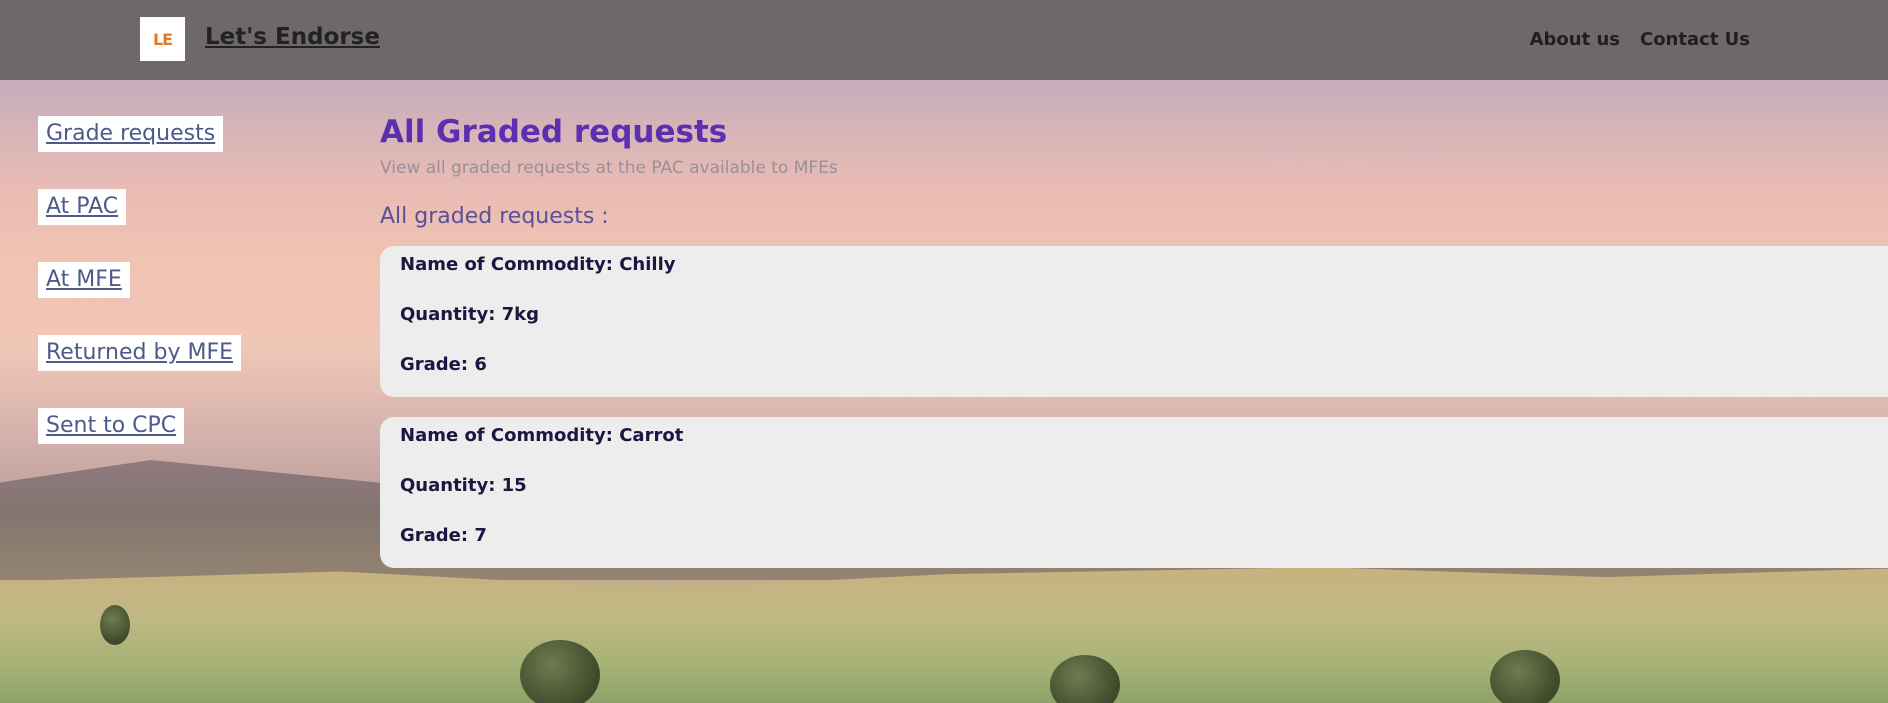  Describe the element at coordinates (538, 264) in the screenshot. I see `commodity-name: Name of Commodity: Chilly` at that location.